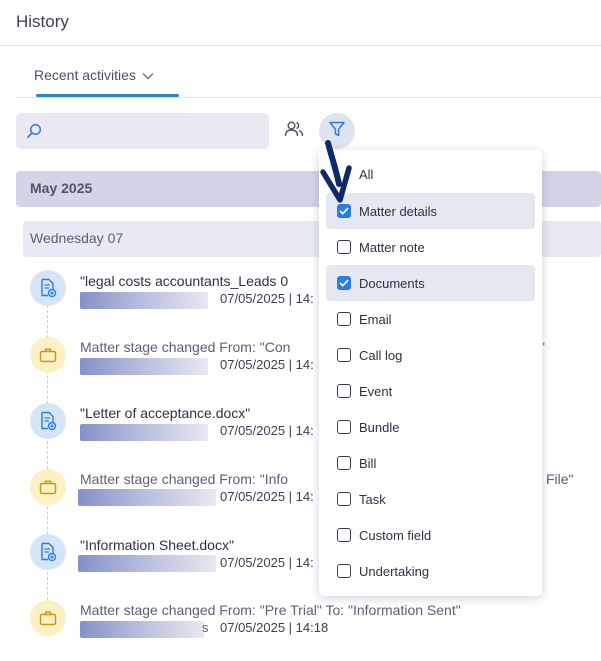  What do you see at coordinates (376, 391) in the screenshot?
I see `filter-option-label: Event` at bounding box center [376, 391].